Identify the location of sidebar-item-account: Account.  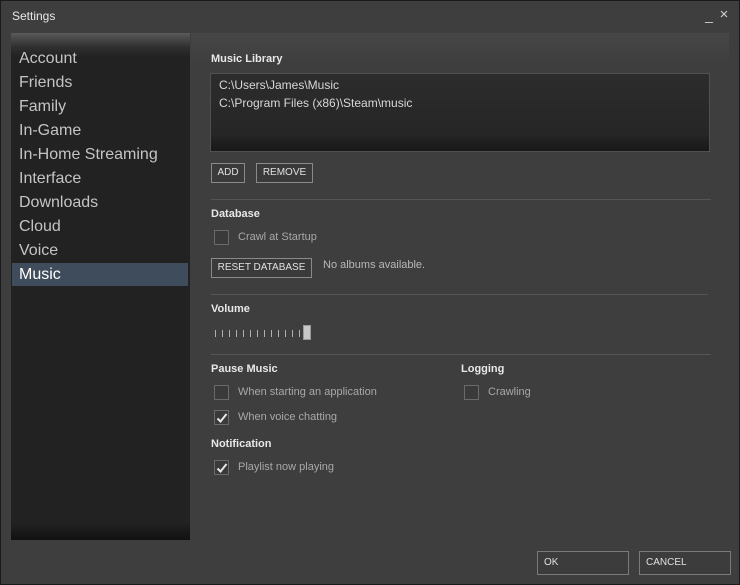
(100, 58).